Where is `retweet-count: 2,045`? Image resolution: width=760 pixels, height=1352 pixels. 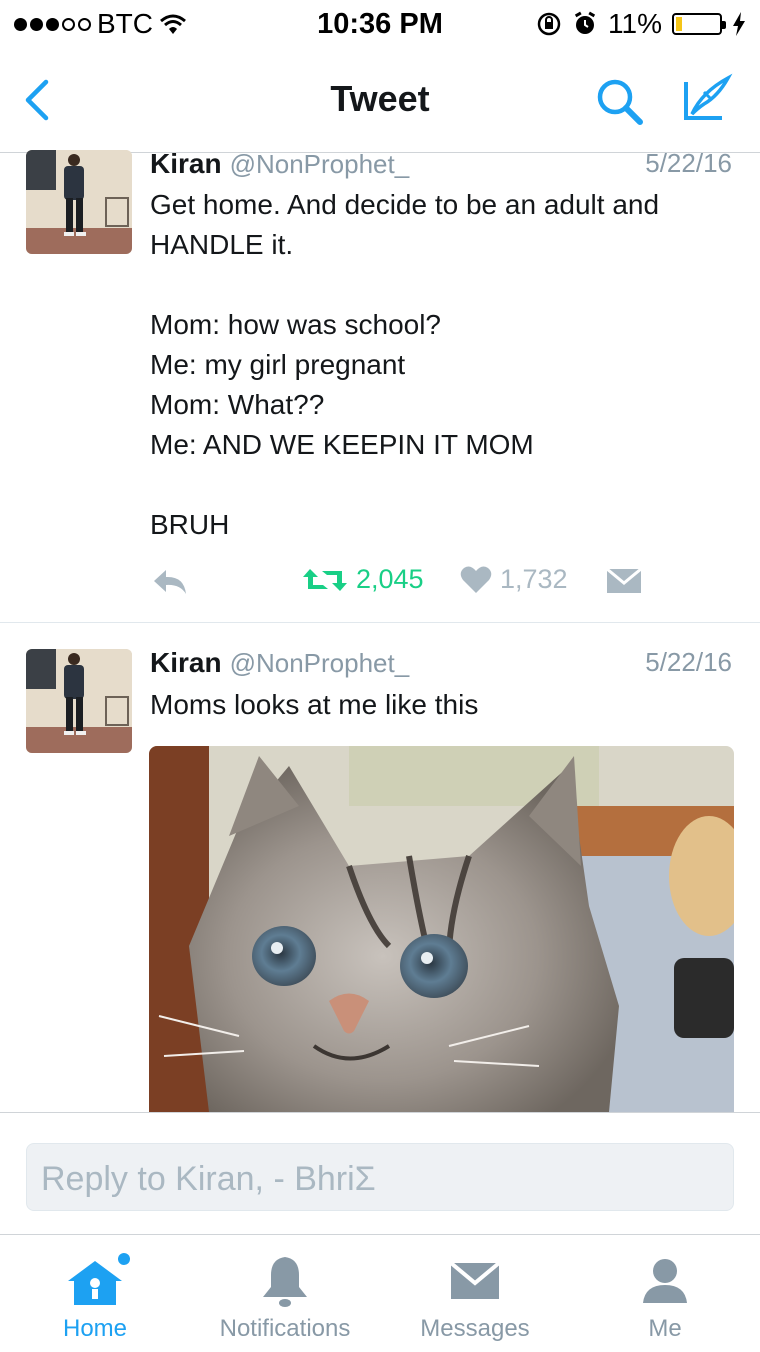
retweet-count: 2,045 is located at coordinates (390, 579).